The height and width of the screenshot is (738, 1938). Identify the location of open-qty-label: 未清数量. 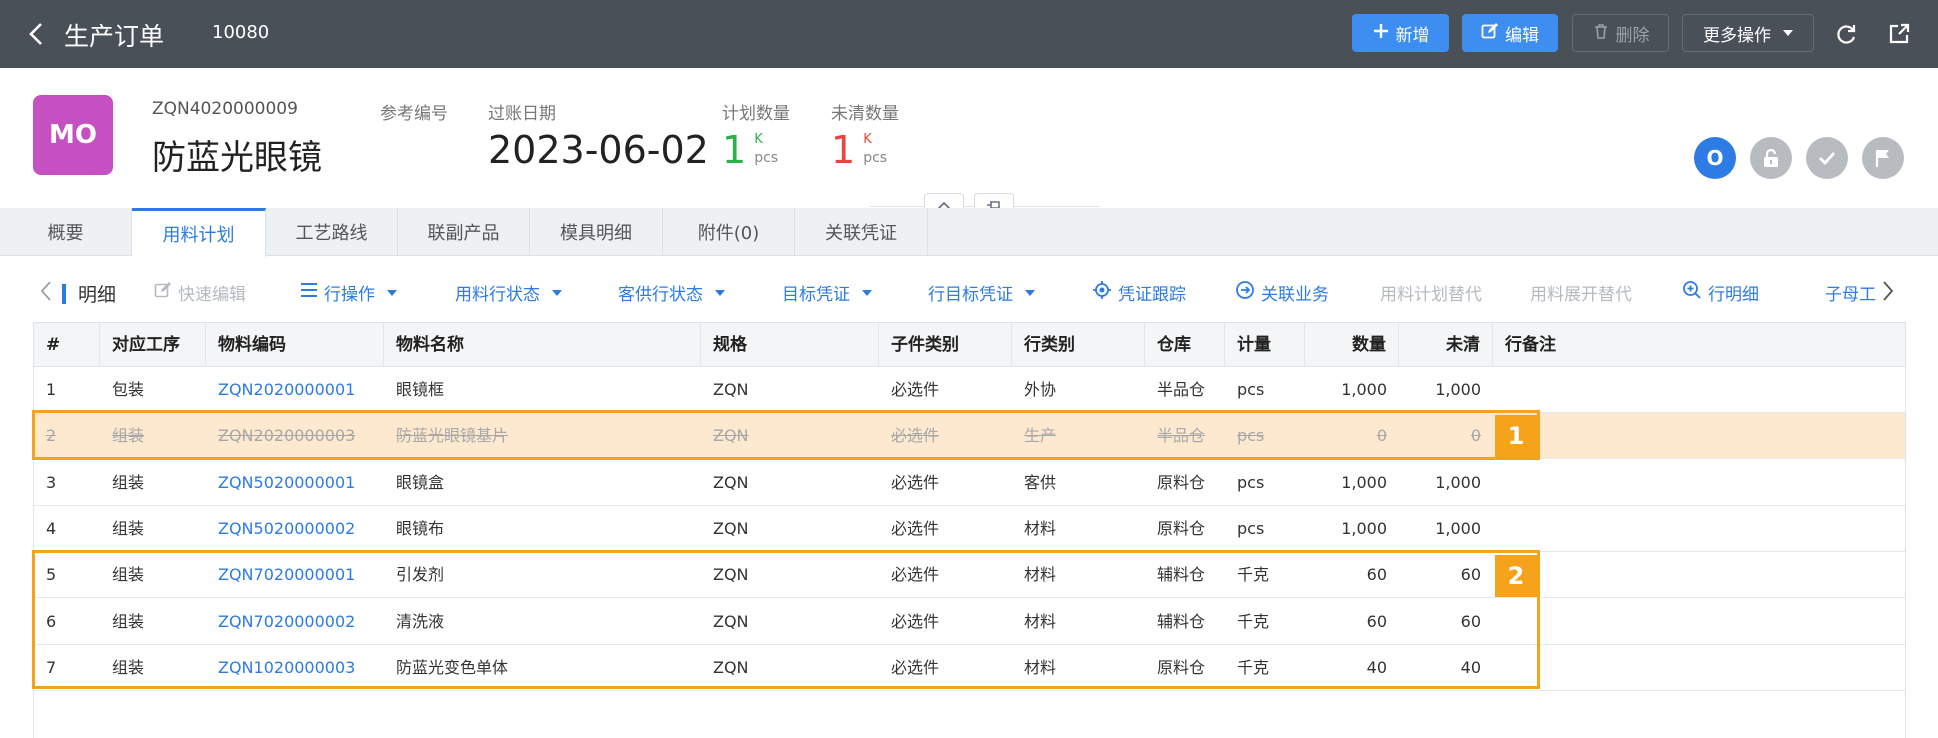
(865, 114).